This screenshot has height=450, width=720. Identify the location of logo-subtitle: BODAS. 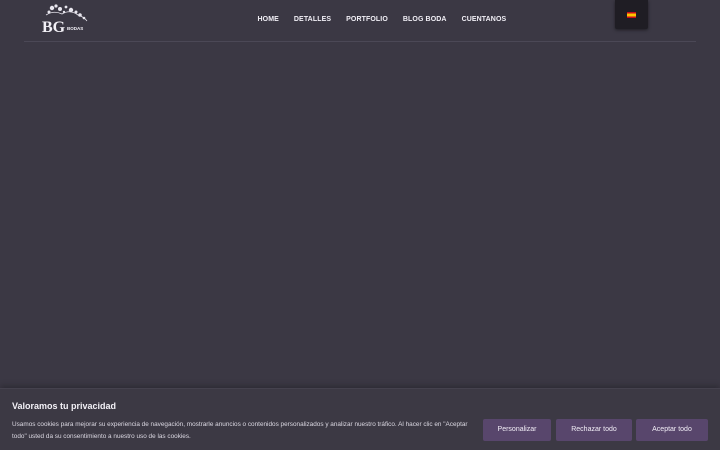
(75, 28).